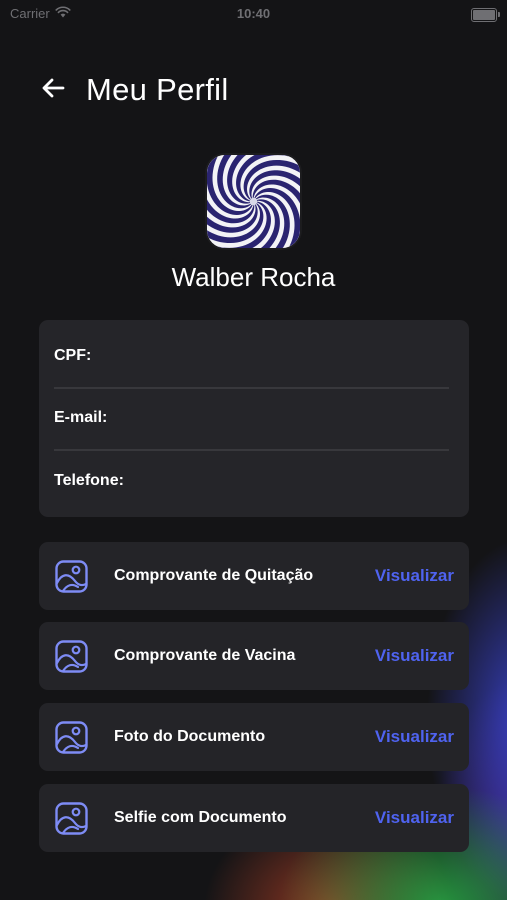 The image size is (507, 900). What do you see at coordinates (200, 817) in the screenshot?
I see `doc-title: Selfie com Documento` at bounding box center [200, 817].